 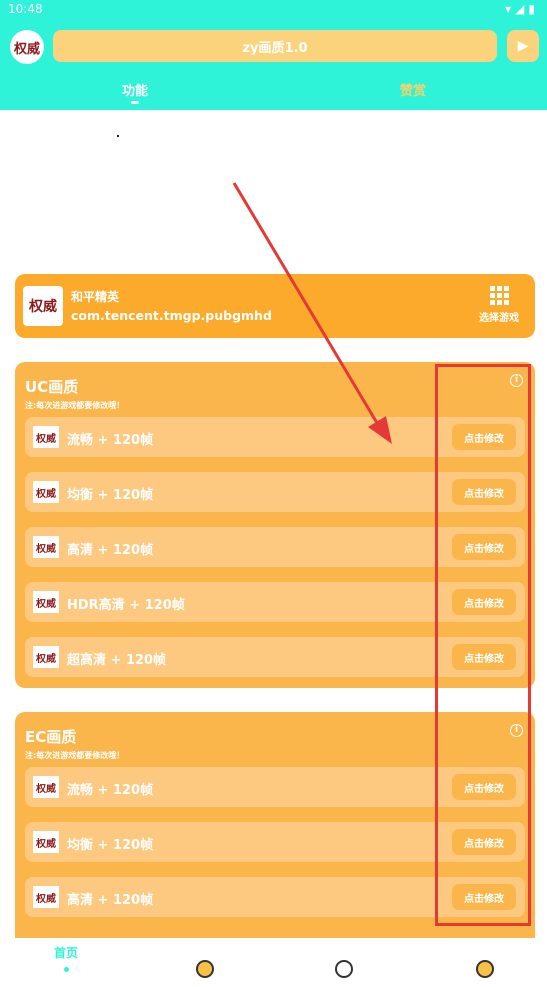 I want to click on avatar-text: 权威, so click(x=26, y=49).